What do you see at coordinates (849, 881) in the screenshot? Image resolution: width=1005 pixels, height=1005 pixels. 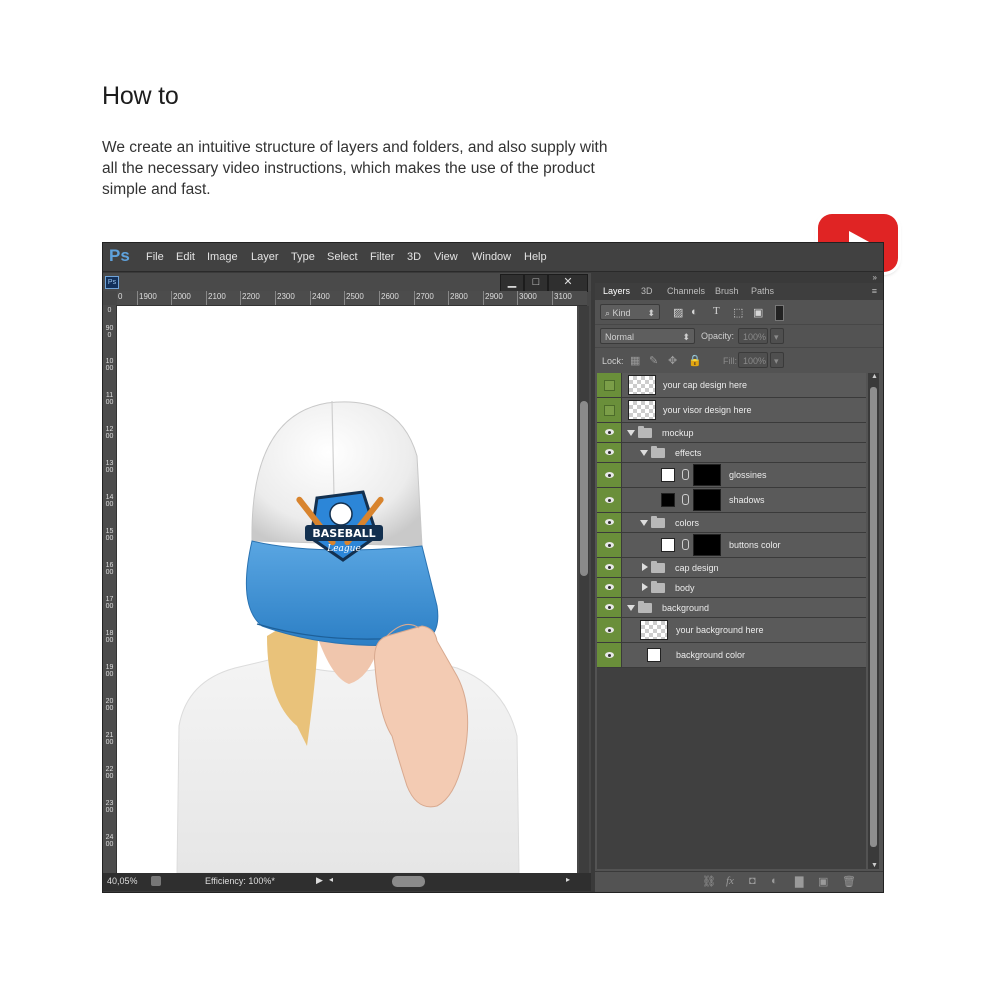 I see `trash-icon: 🗑` at bounding box center [849, 881].